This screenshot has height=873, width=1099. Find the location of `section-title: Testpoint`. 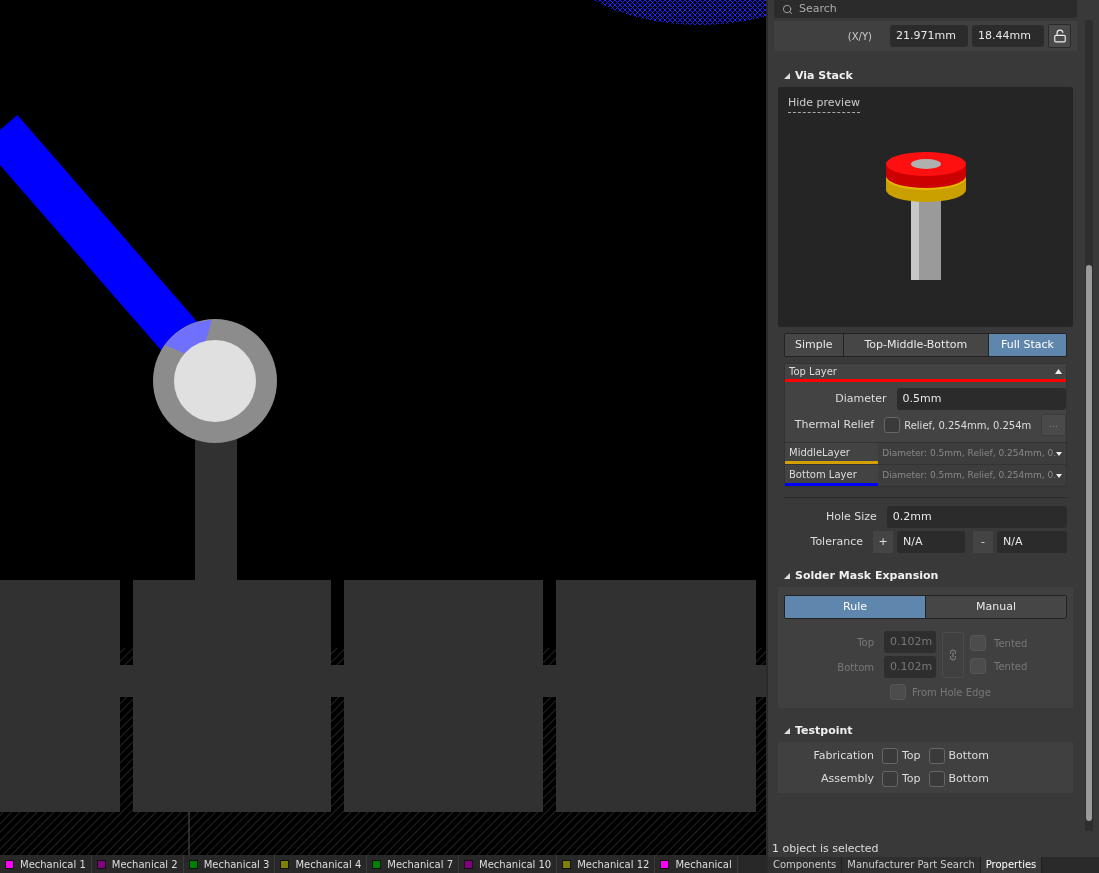

section-title: Testpoint is located at coordinates (824, 731).